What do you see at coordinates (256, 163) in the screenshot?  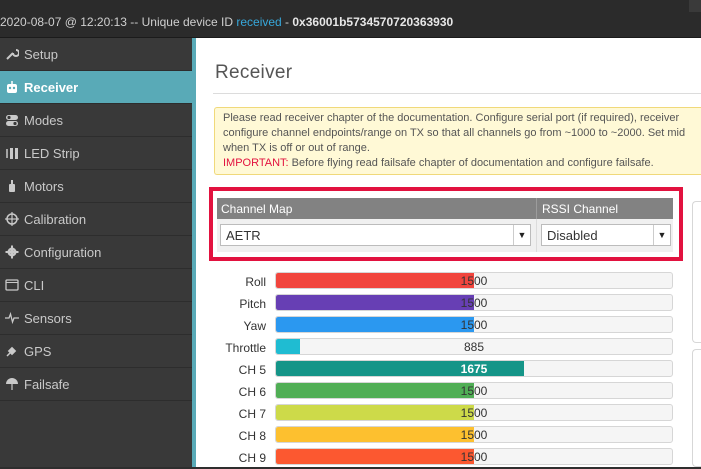 I see `important-label: IMPORTANT:` at bounding box center [256, 163].